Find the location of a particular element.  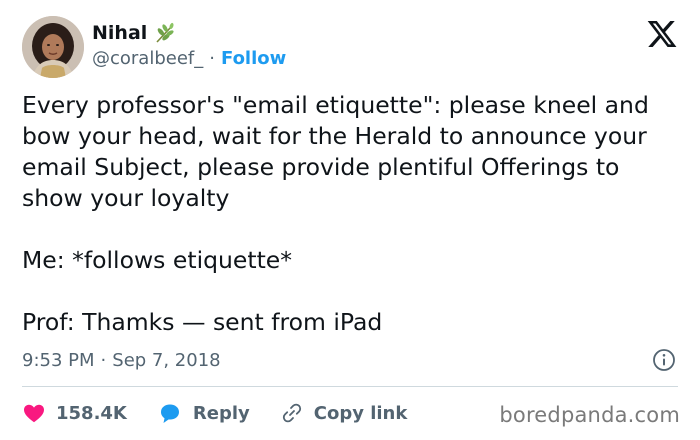

like-count: 158.4K is located at coordinates (91, 413).